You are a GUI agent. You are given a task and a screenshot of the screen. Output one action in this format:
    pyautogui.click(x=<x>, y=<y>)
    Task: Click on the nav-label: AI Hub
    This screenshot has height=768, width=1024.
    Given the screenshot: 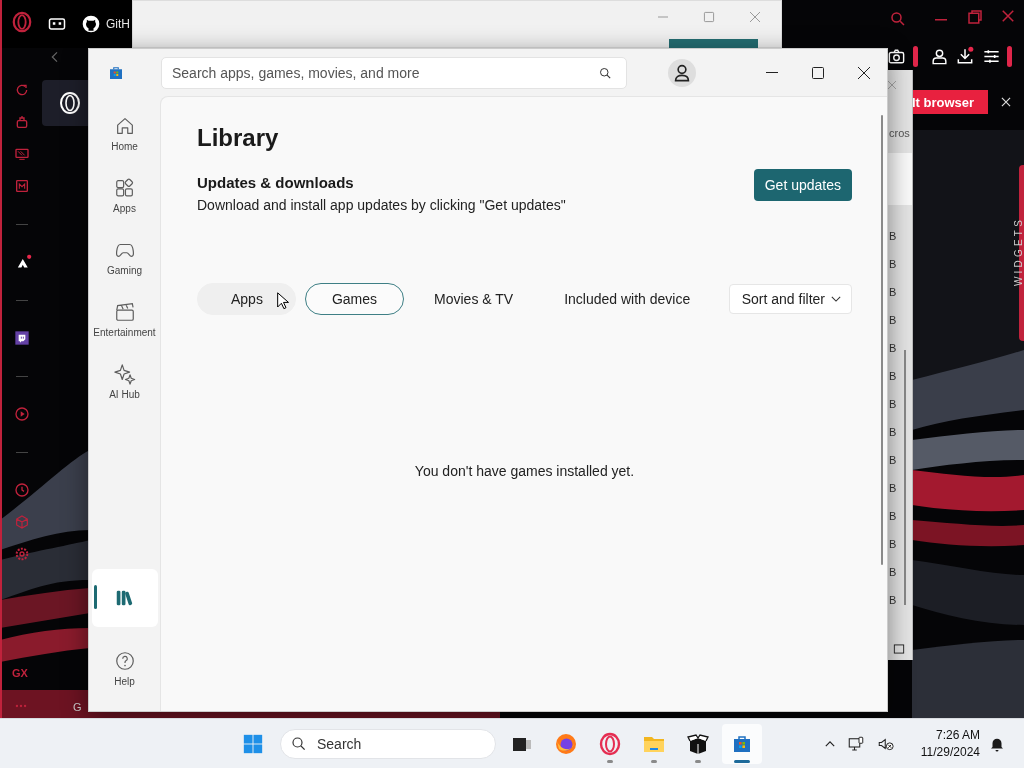 What is the action you would take?
    pyautogui.click(x=124, y=394)
    